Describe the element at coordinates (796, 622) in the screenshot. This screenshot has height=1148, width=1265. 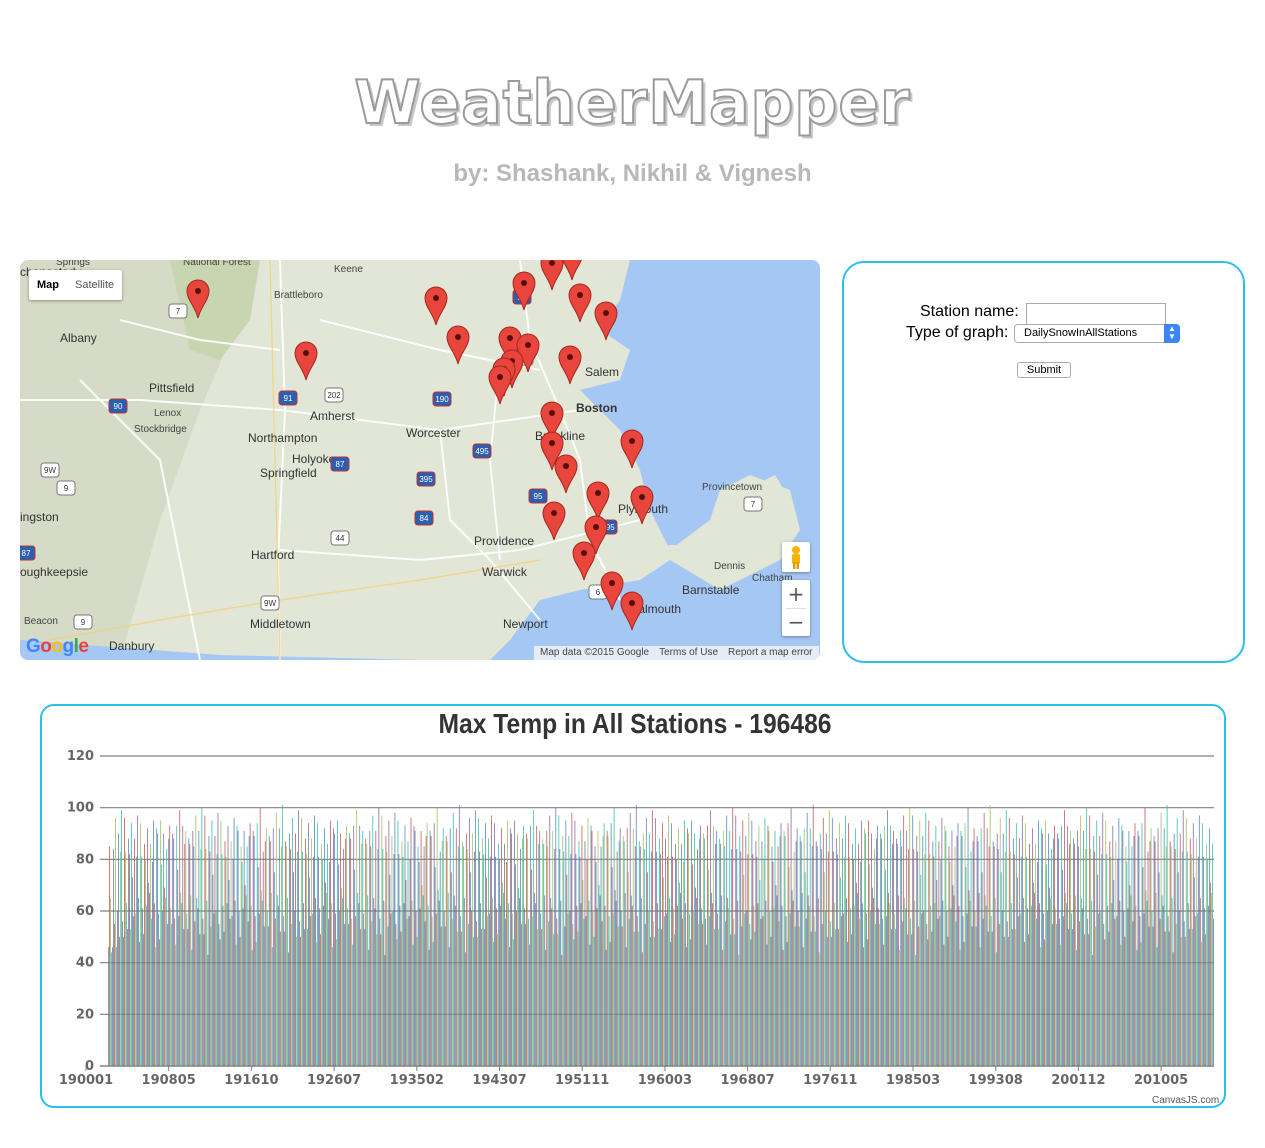
I see `zoom-out-button: −` at that location.